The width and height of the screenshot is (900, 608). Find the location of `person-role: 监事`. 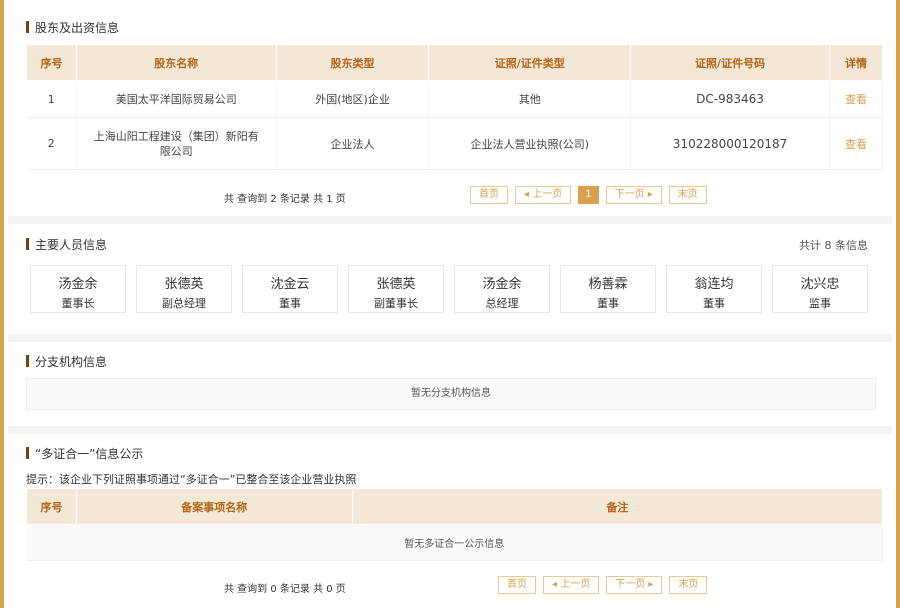

person-role: 监事 is located at coordinates (820, 303).